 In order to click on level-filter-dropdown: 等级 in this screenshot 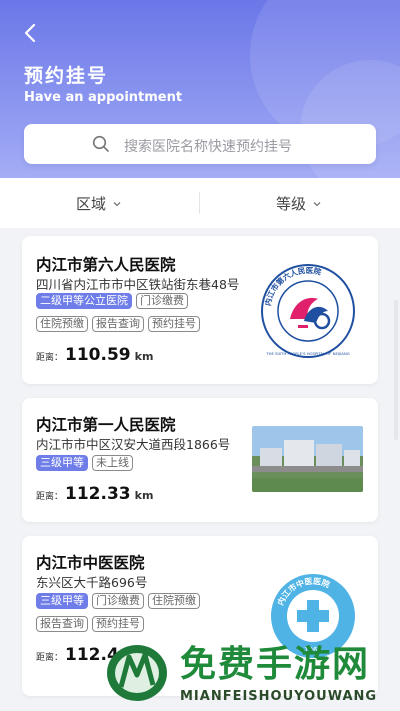, I will do `click(299, 203)`.